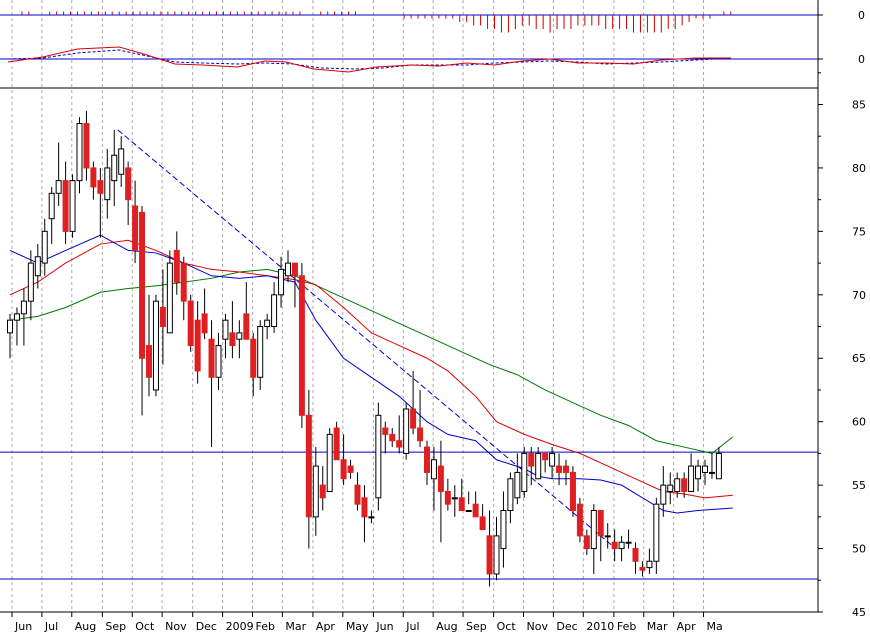 The height and width of the screenshot is (636, 870). Describe the element at coordinates (859, 358) in the screenshot. I see `price-tick-label: 65` at that location.